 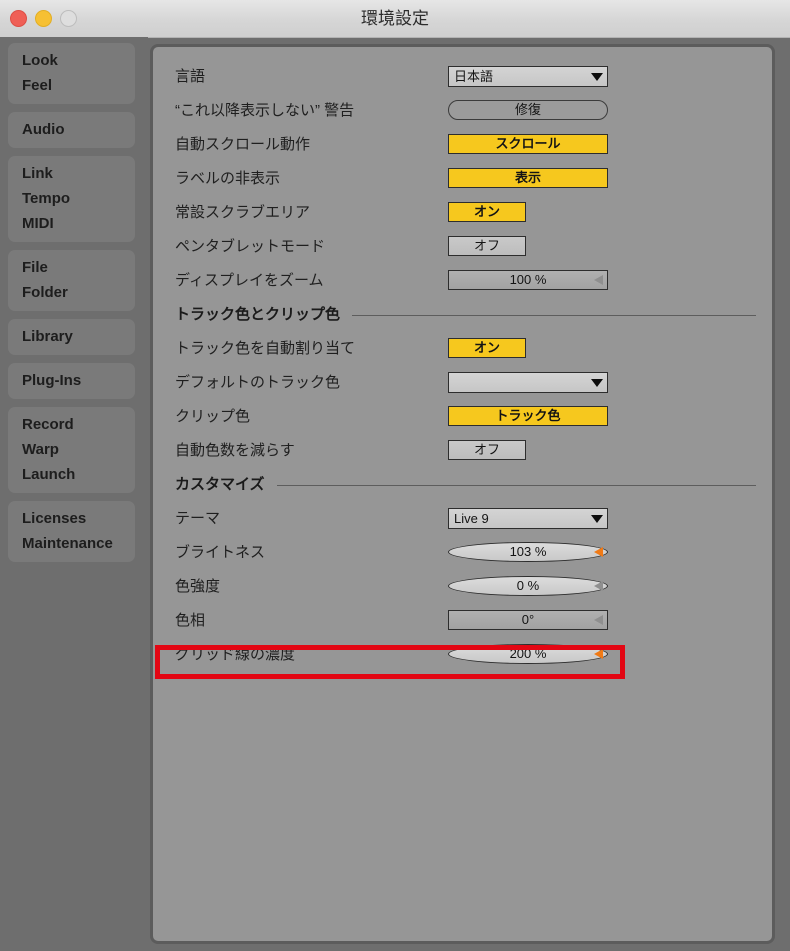 What do you see at coordinates (71, 543) in the screenshot?
I see `sidebar-item-maintenance: Maintenance` at bounding box center [71, 543].